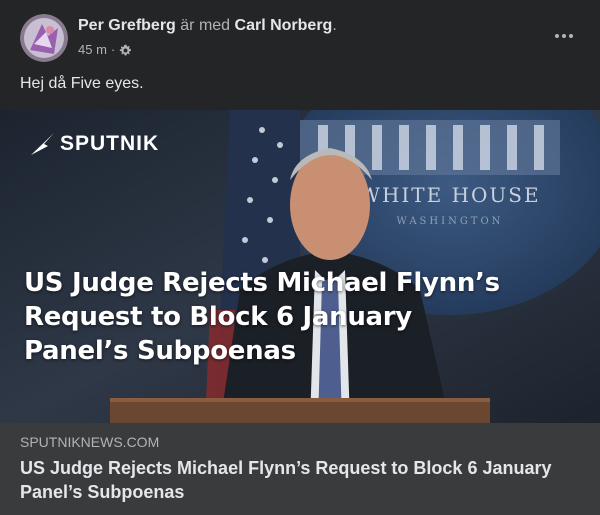 The height and width of the screenshot is (515, 600). I want to click on with-text: är med, so click(205, 25).